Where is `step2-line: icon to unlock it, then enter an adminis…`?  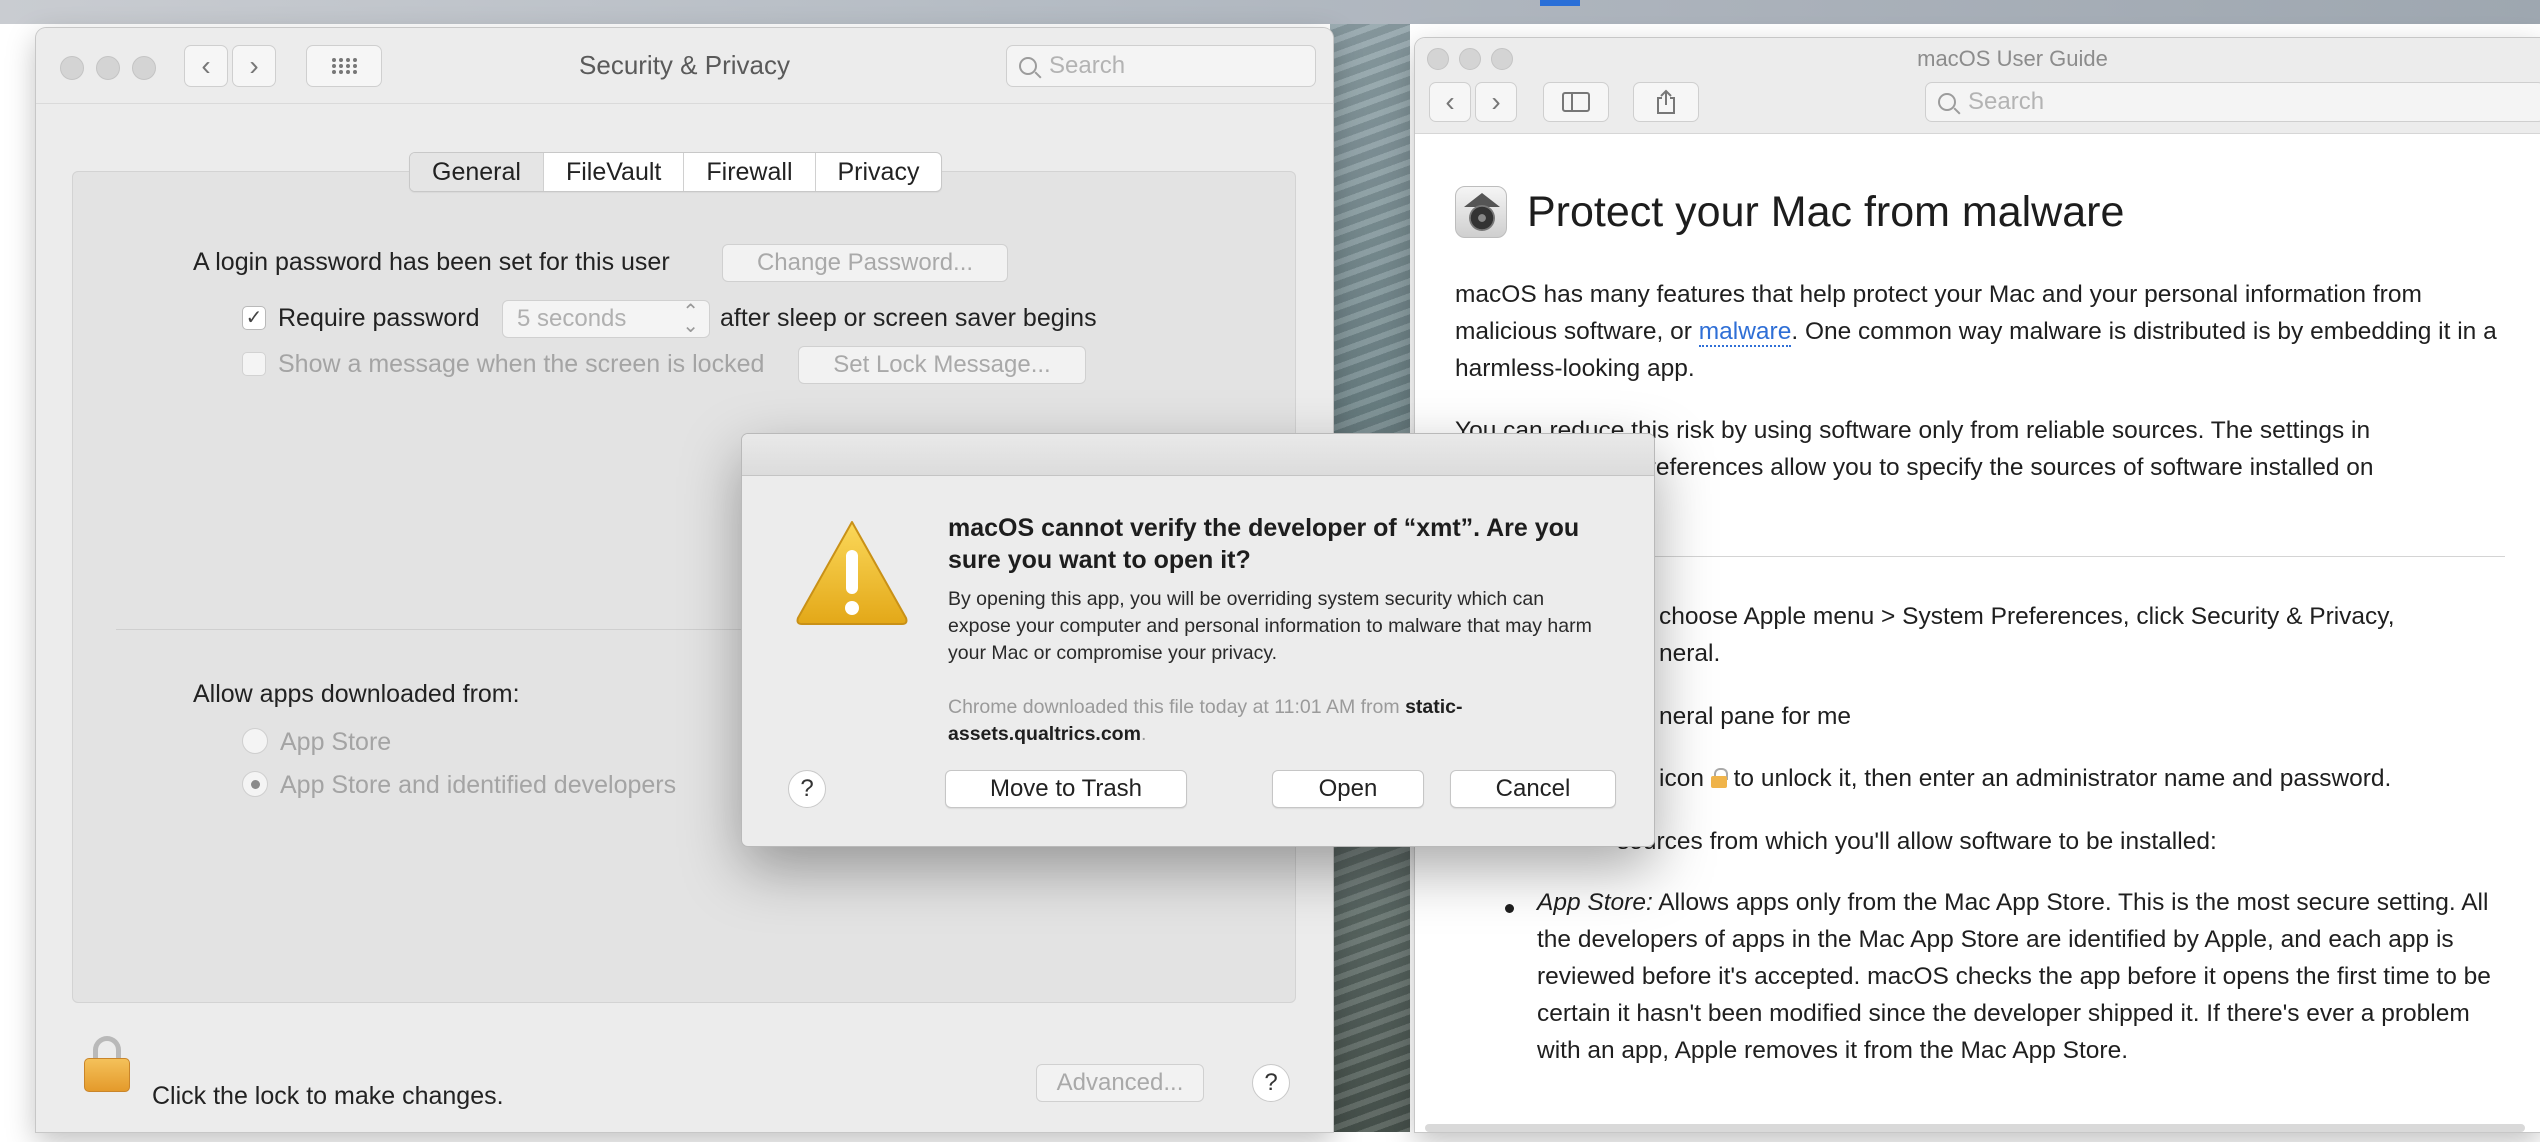 step2-line: icon to unlock it, then enter an adminis… is located at coordinates (2025, 778).